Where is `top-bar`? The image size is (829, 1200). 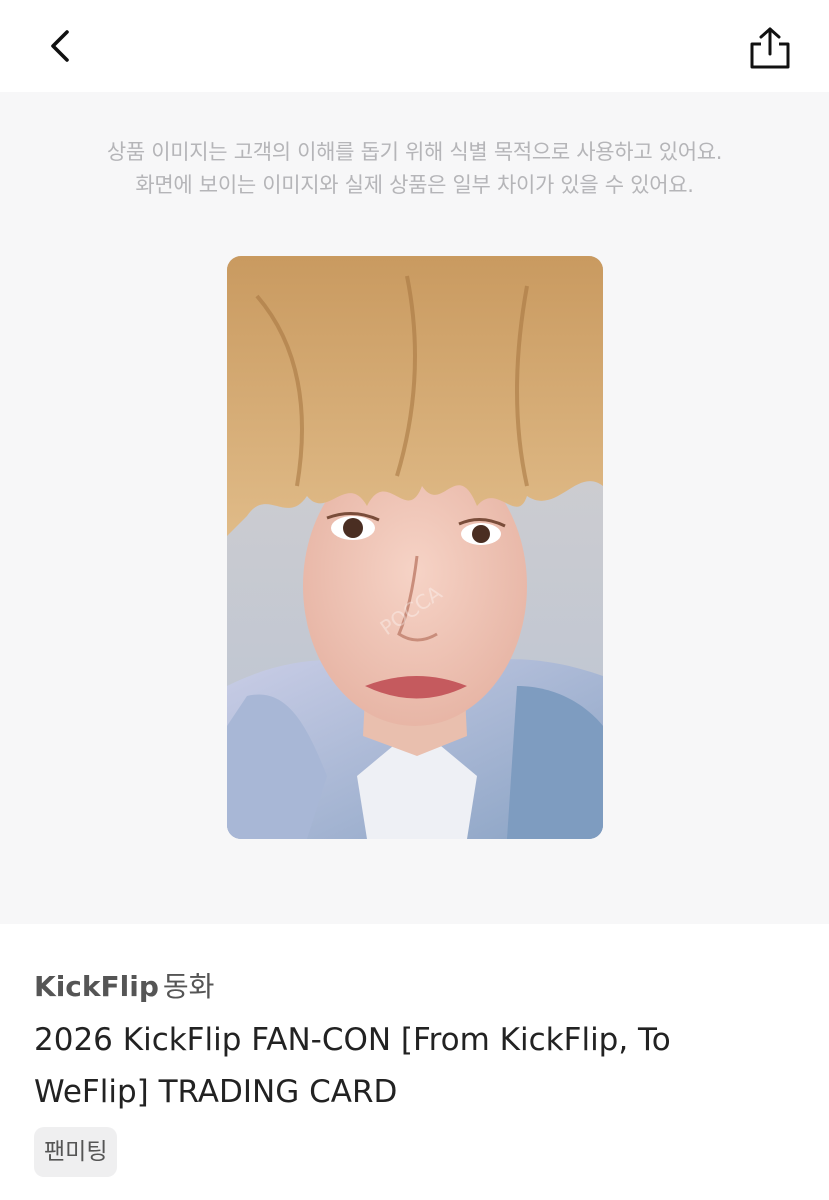
top-bar is located at coordinates (414, 46).